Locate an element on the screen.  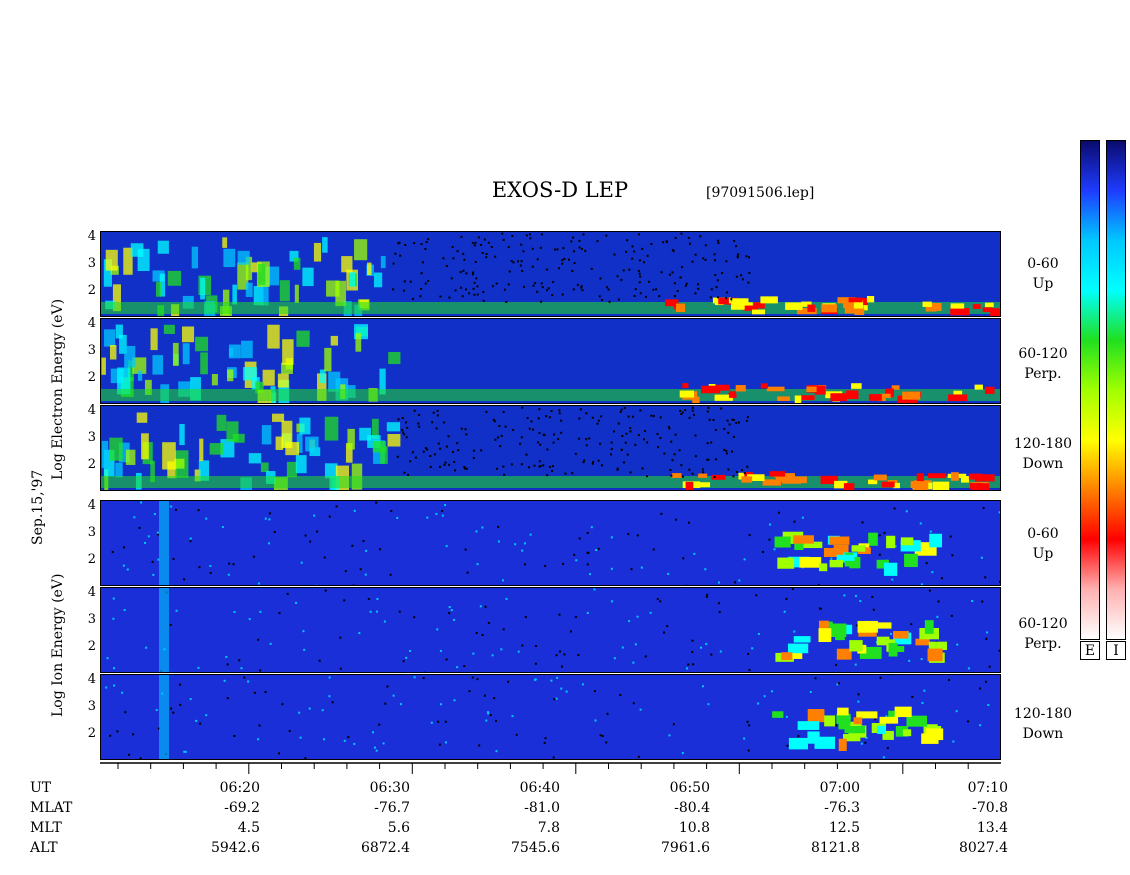
row-label-mlat: MLAT is located at coordinates (51, 808).